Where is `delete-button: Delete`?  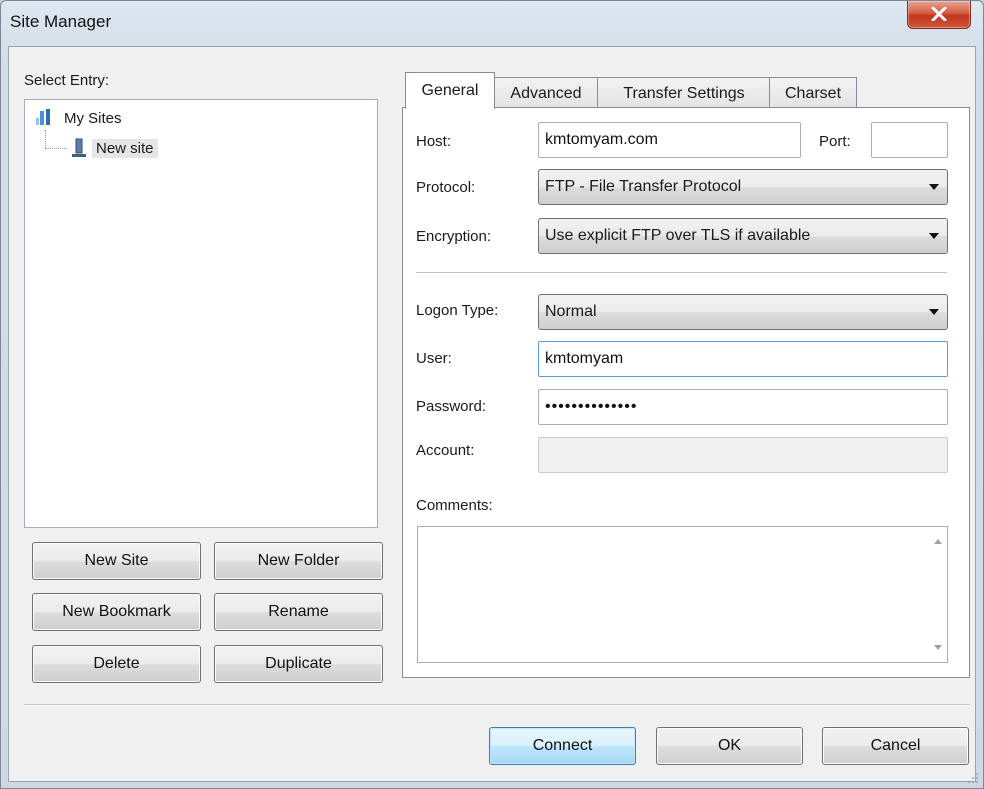
delete-button: Delete is located at coordinates (116, 664).